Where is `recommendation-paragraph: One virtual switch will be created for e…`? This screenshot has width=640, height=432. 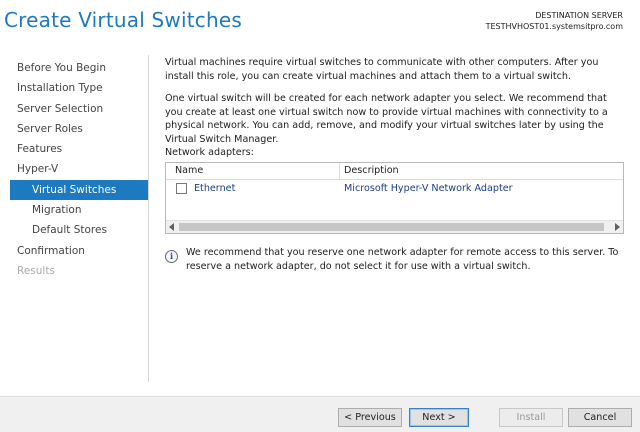 recommendation-paragraph: One virtual switch will be created for e… is located at coordinates (386, 119).